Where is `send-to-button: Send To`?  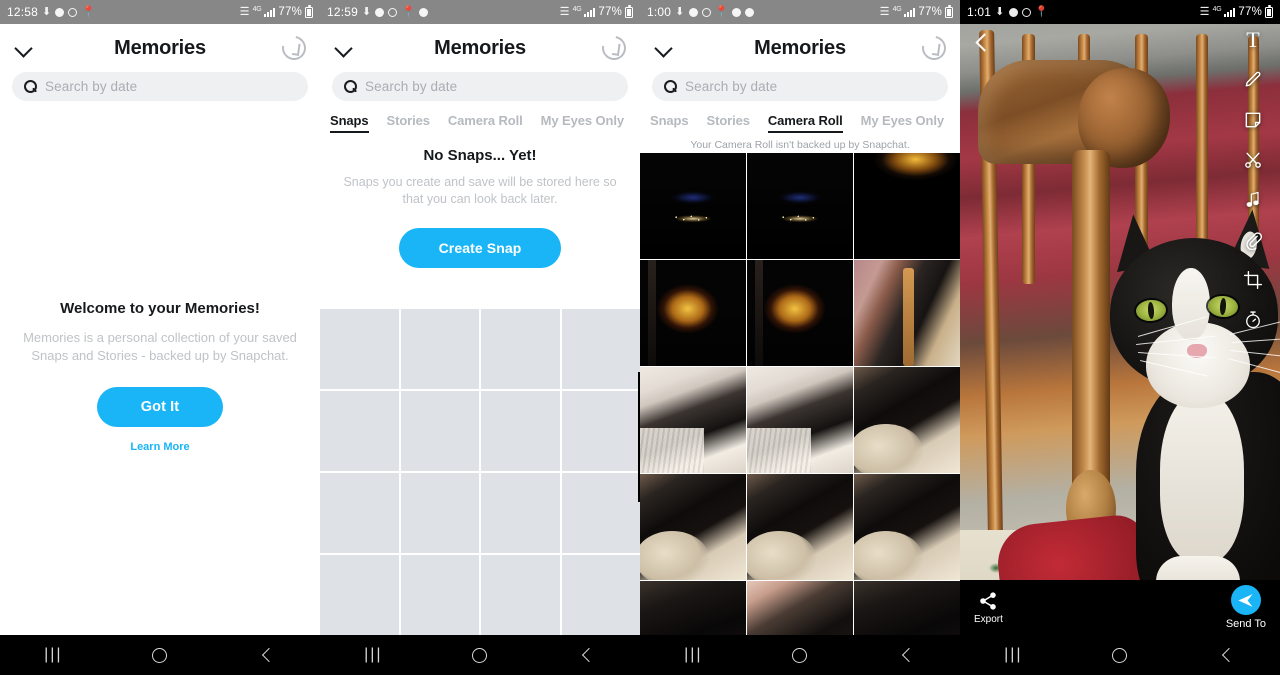 send-to-button: Send To is located at coordinates (1246, 607).